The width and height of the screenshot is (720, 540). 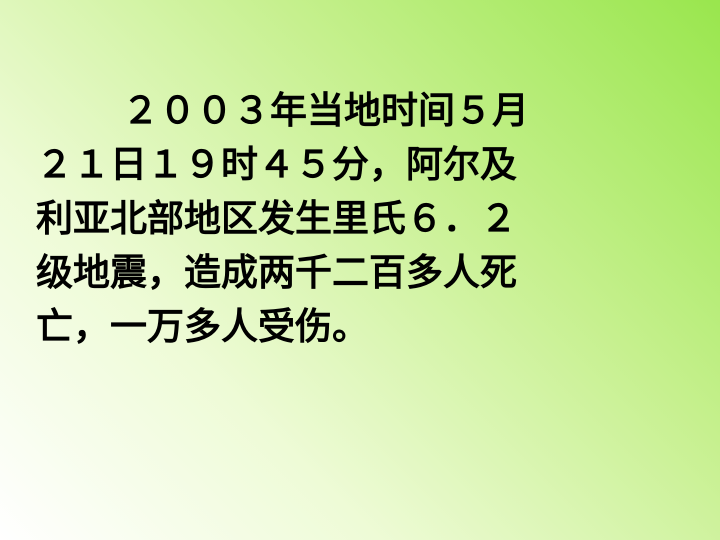 What do you see at coordinates (202, 326) in the screenshot?
I see `text-line-5: 亡，一万多人受伤。` at bounding box center [202, 326].